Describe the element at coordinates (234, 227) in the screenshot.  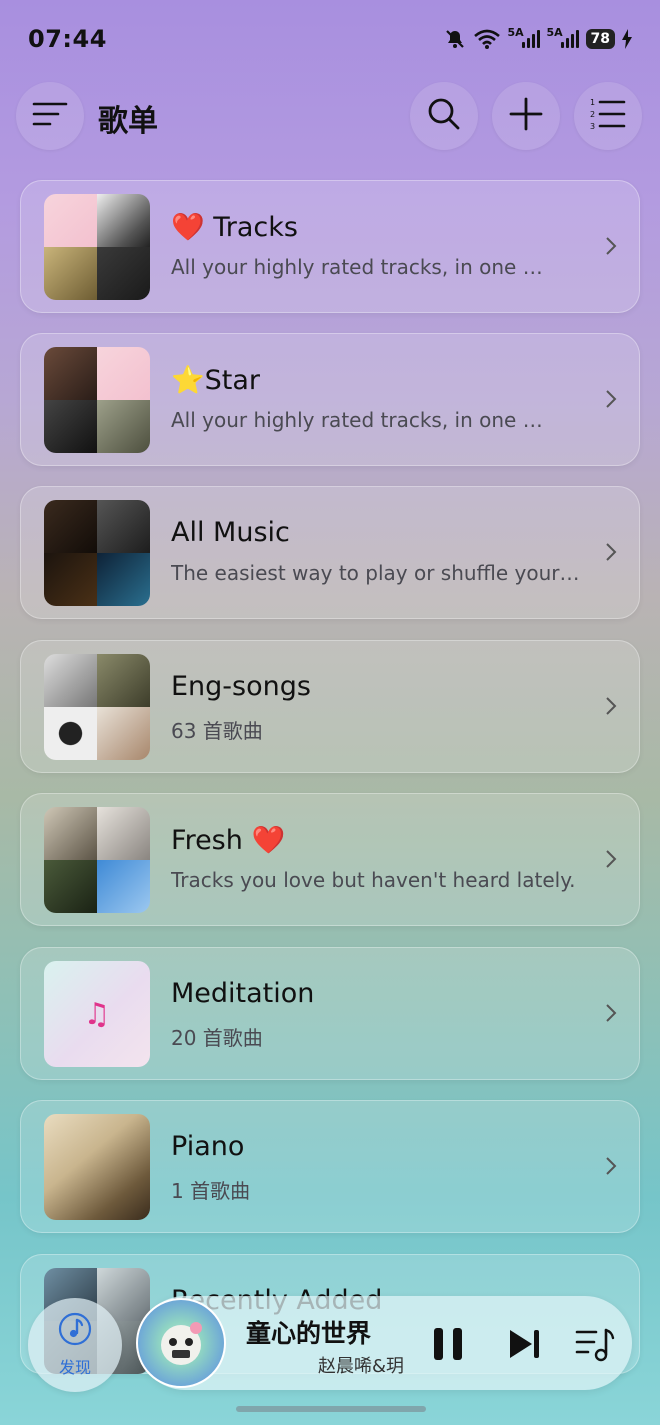
I see `playlist-title: ❤️ Tracks` at that location.